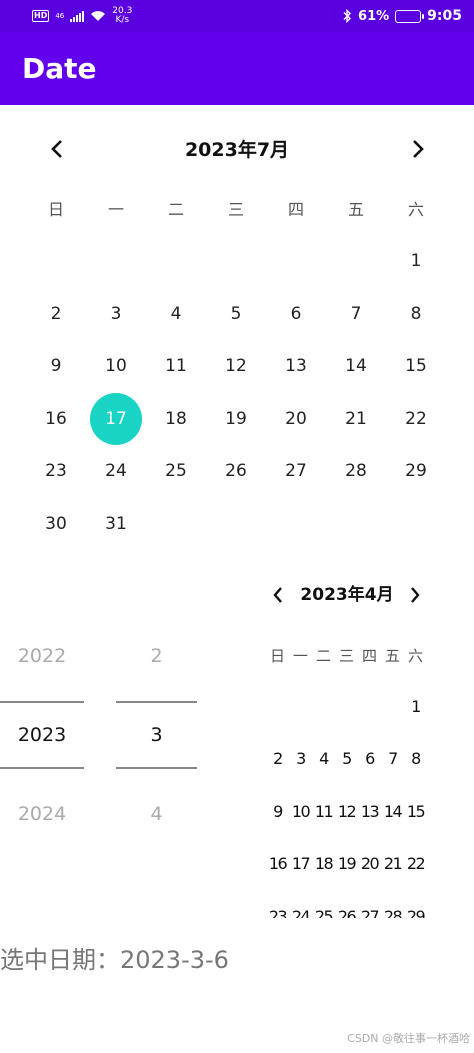 This screenshot has height=1053, width=474. What do you see at coordinates (416, 314) in the screenshot?
I see `calendar-day: 8` at bounding box center [416, 314].